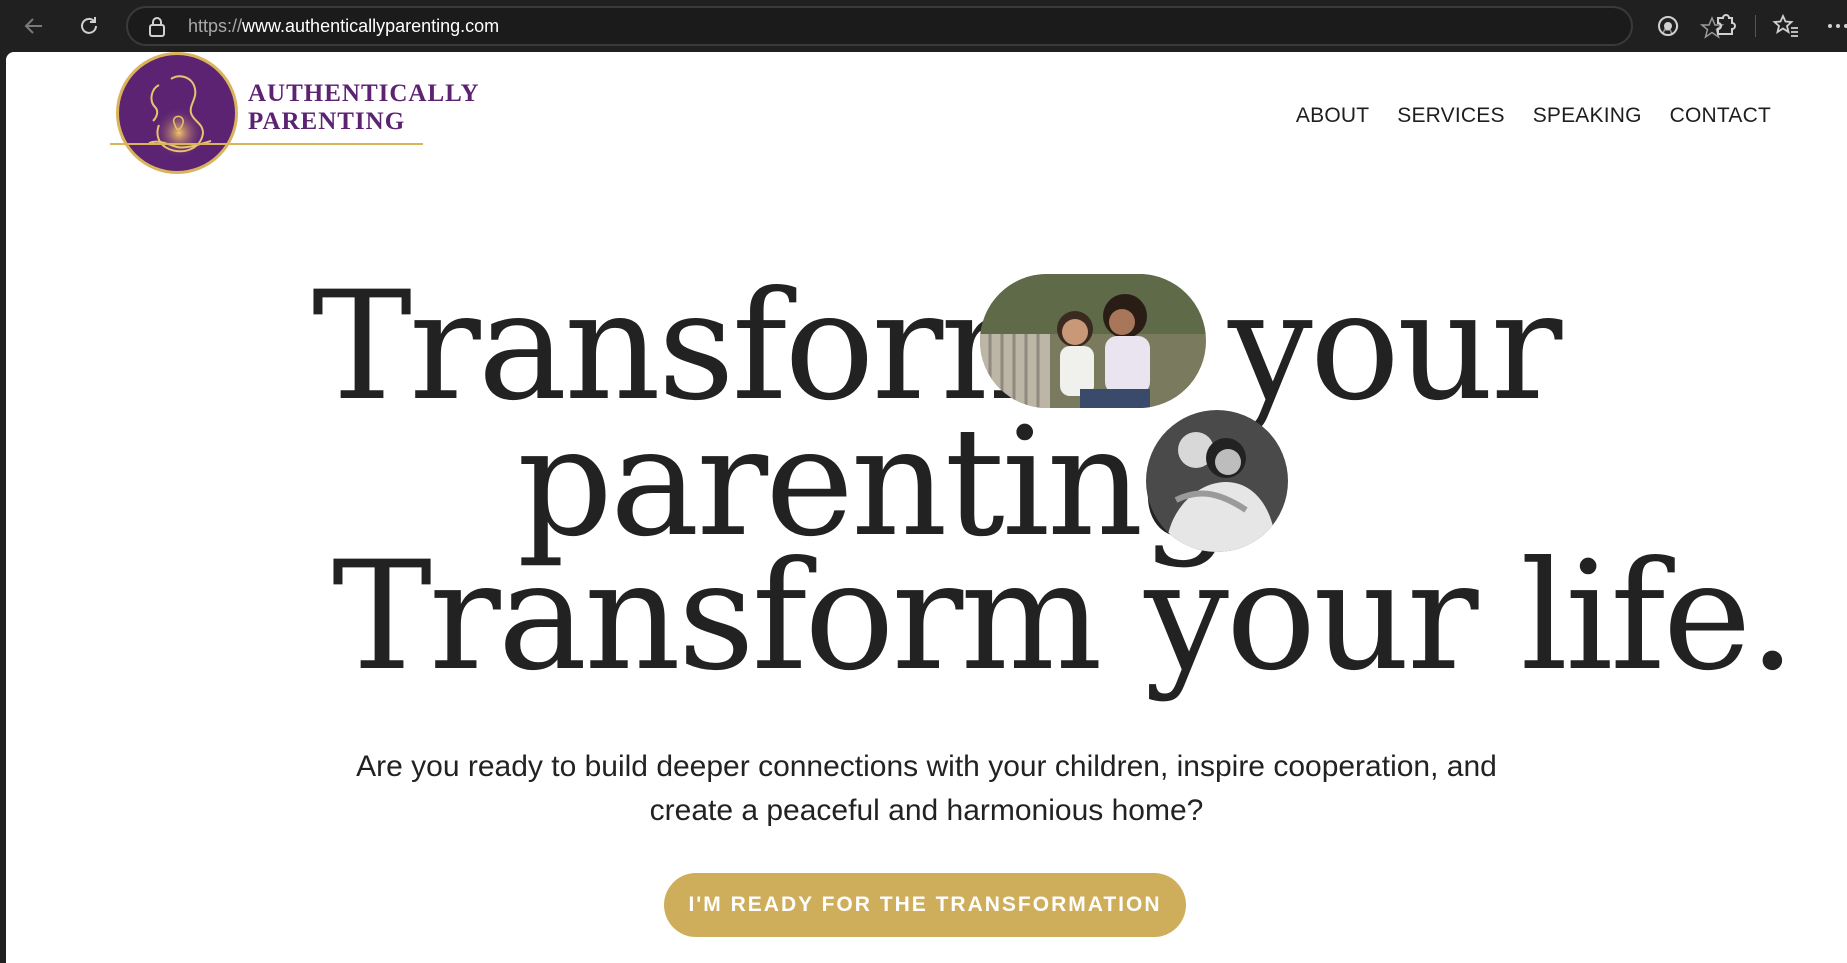 The width and height of the screenshot is (1847, 963). Describe the element at coordinates (1786, 26) in the screenshot. I see `favorites-icon` at that location.